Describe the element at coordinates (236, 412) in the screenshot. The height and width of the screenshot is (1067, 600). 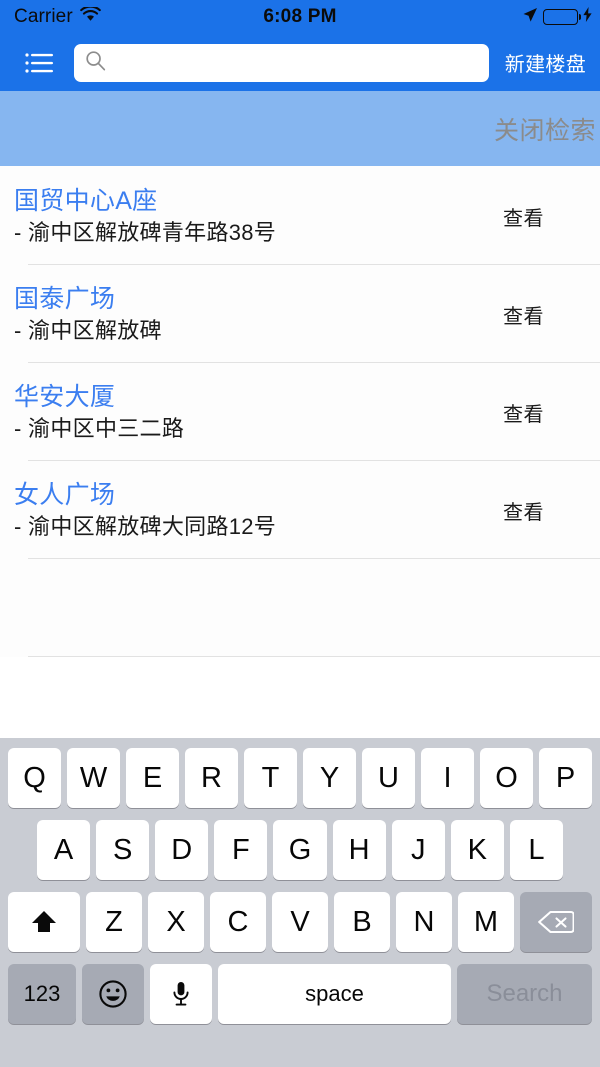
I see `row-text-block: 华安大厦 - 渝中区中三二路` at that location.